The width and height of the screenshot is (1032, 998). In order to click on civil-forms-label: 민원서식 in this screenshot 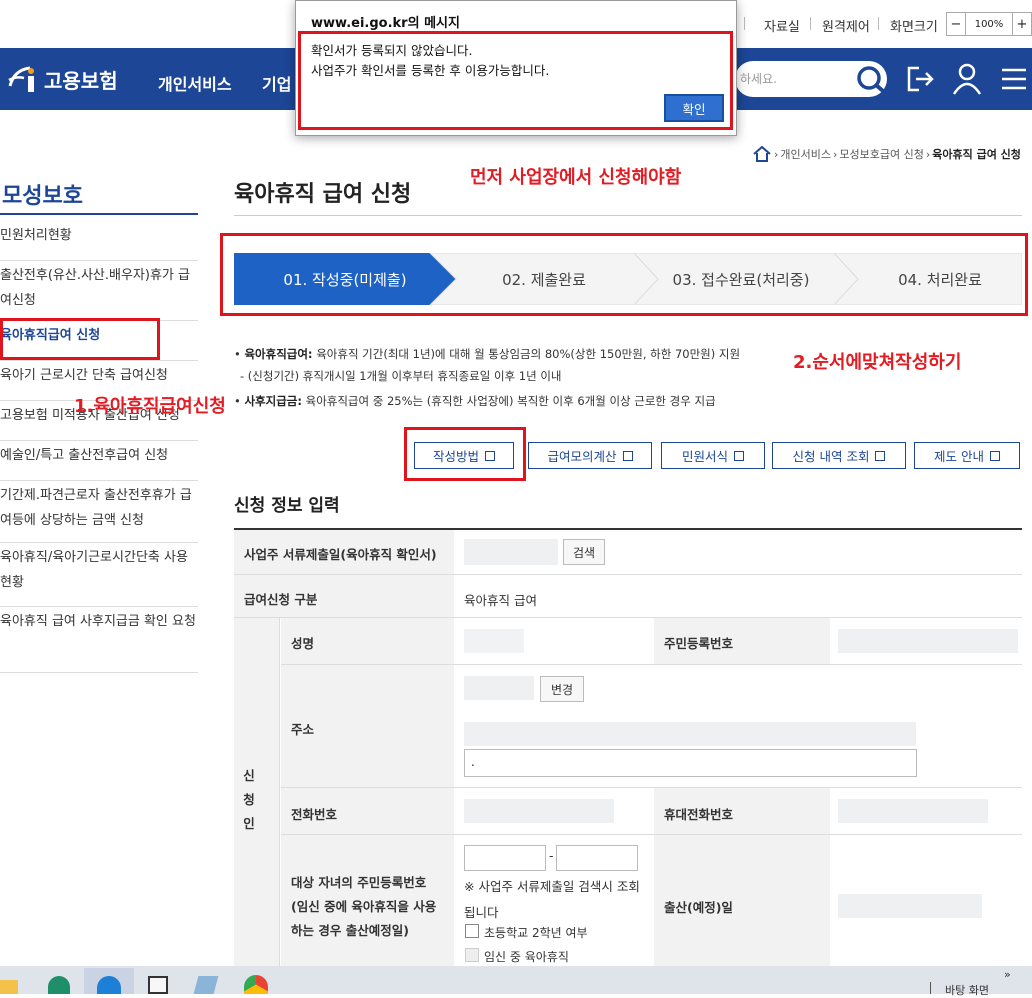, I will do `click(704, 456)`.